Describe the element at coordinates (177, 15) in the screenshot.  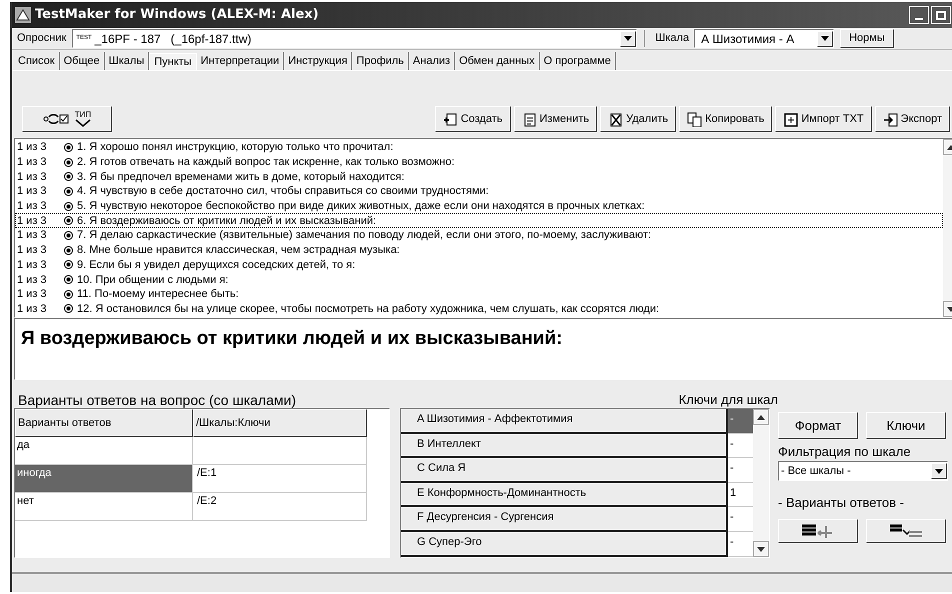
I see `window-title: TestMaker for Windows (ALEX-M: Alex)` at that location.